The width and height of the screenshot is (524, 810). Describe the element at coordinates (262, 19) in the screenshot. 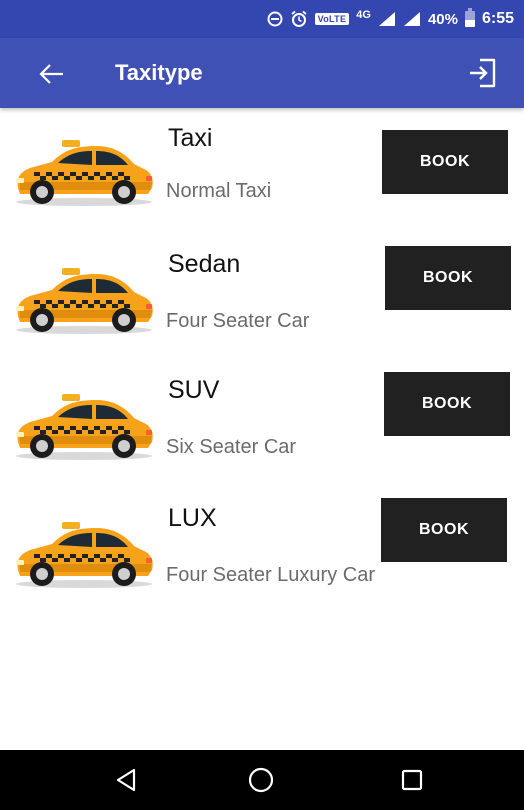

I see `status-bar: VoLTE 4G 40% 6:55` at that location.